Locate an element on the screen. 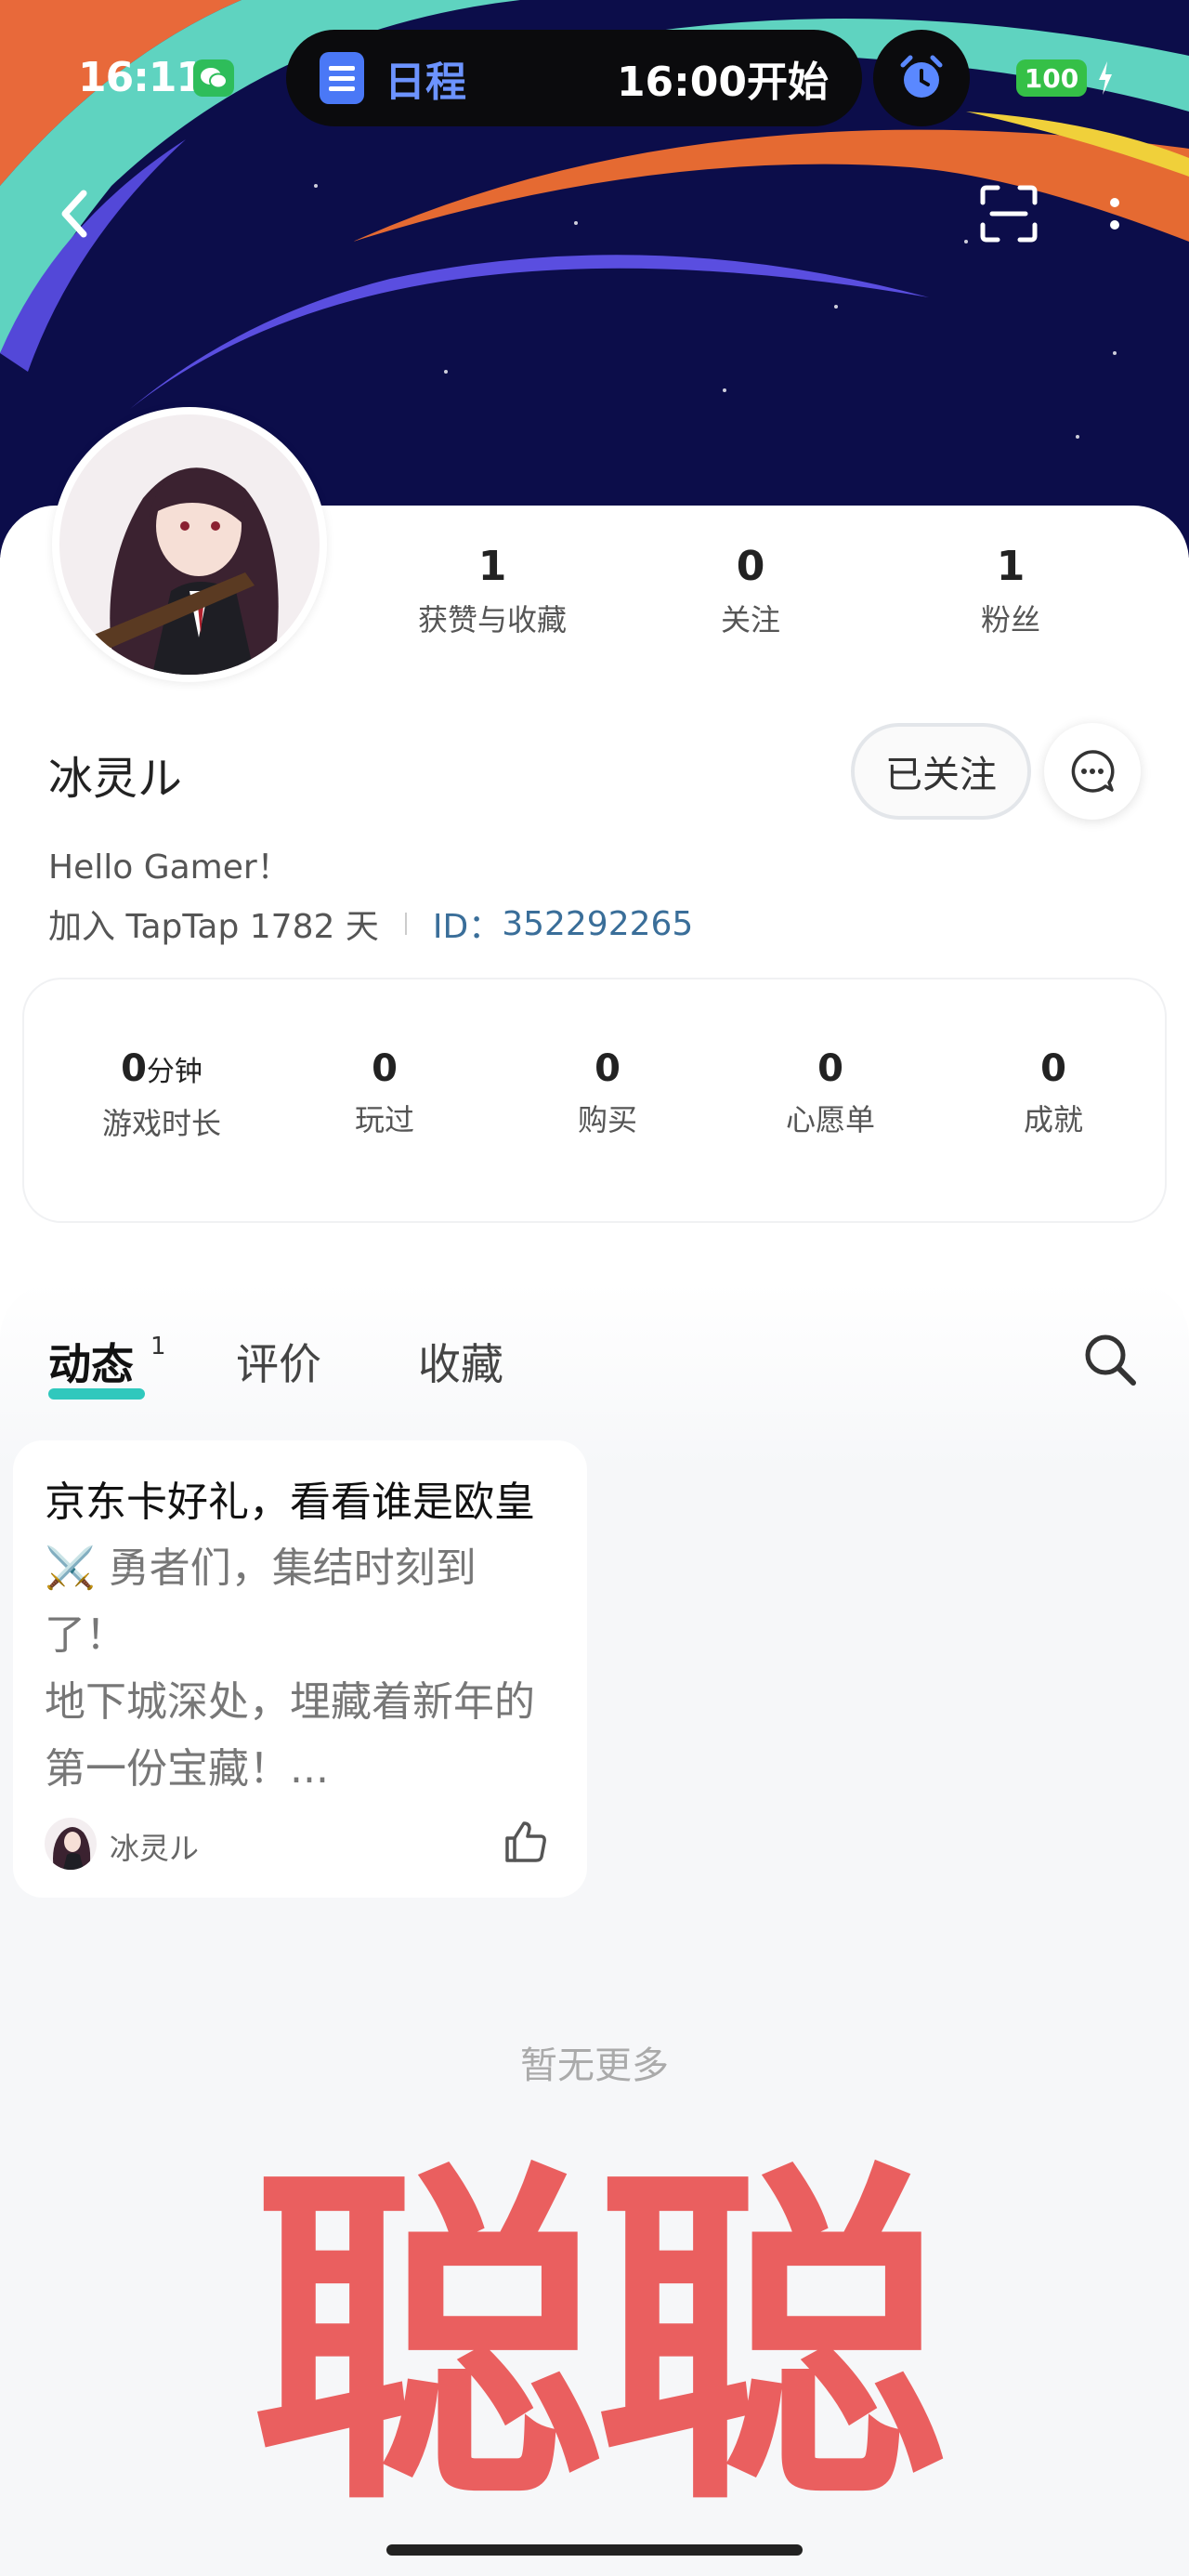 The image size is (1189, 2576). stat-followers: 1 粉丝 is located at coordinates (1010, 590).